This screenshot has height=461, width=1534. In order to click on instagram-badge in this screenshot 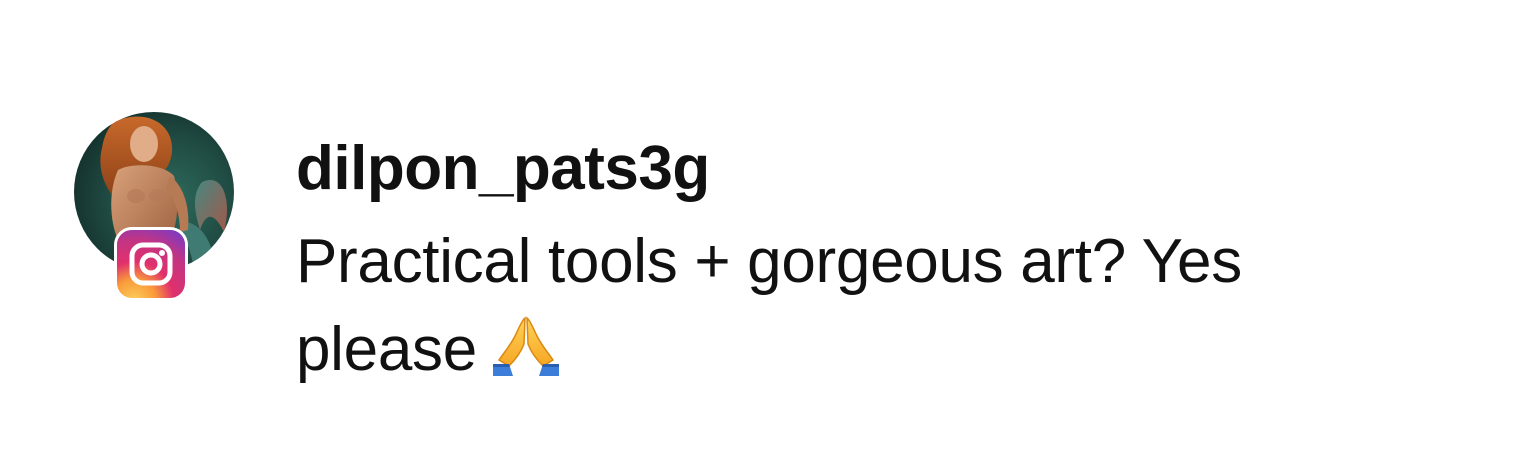, I will do `click(151, 264)`.